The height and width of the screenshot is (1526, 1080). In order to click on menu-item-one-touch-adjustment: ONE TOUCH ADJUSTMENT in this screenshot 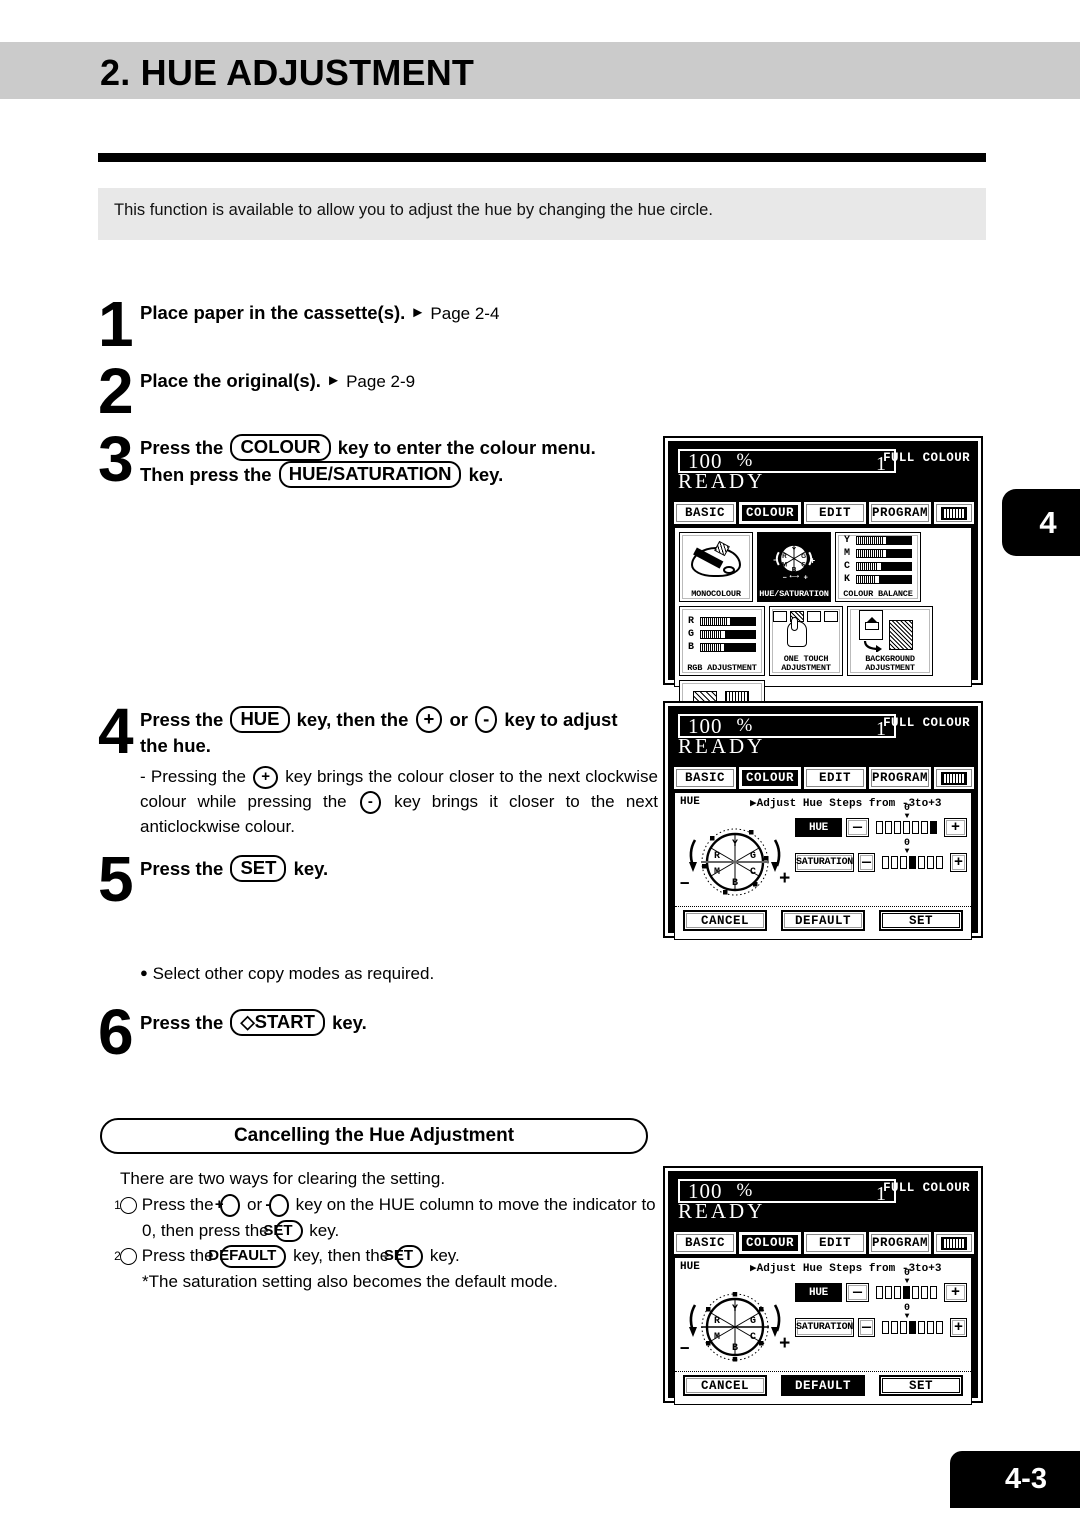, I will do `click(806, 641)`.